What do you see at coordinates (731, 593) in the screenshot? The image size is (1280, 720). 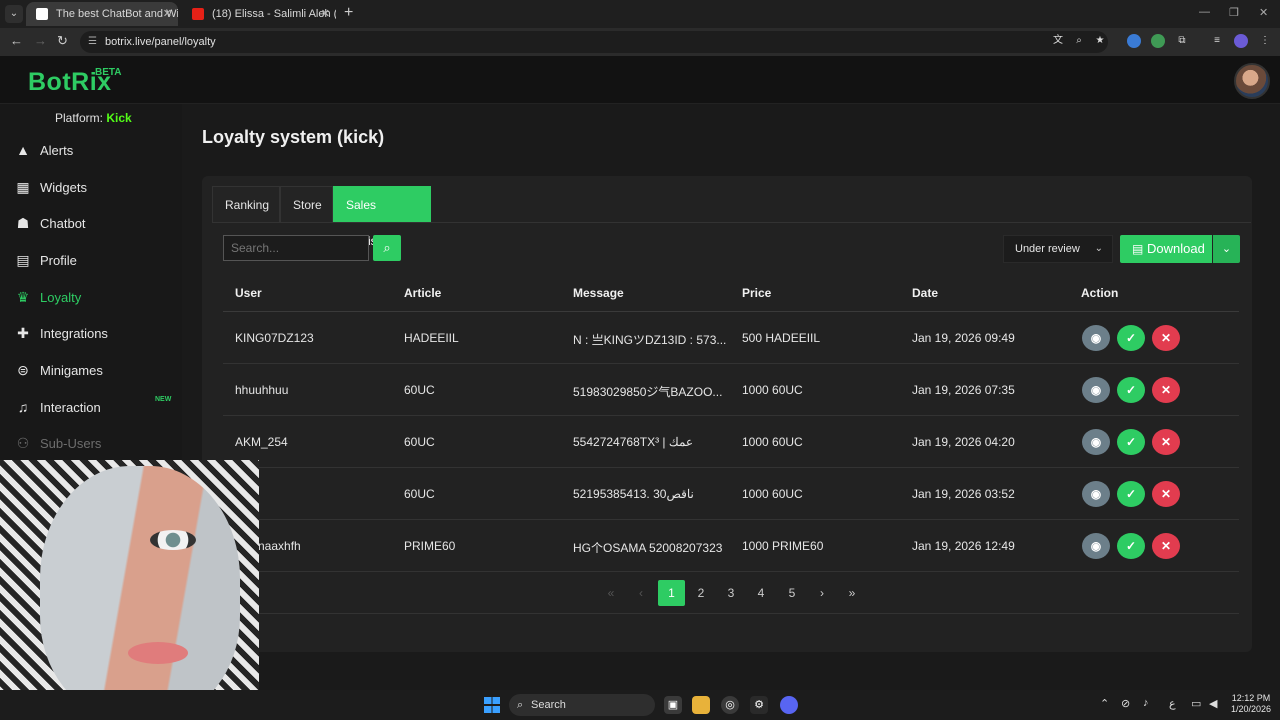 I see `page-button-3: 3` at bounding box center [731, 593].